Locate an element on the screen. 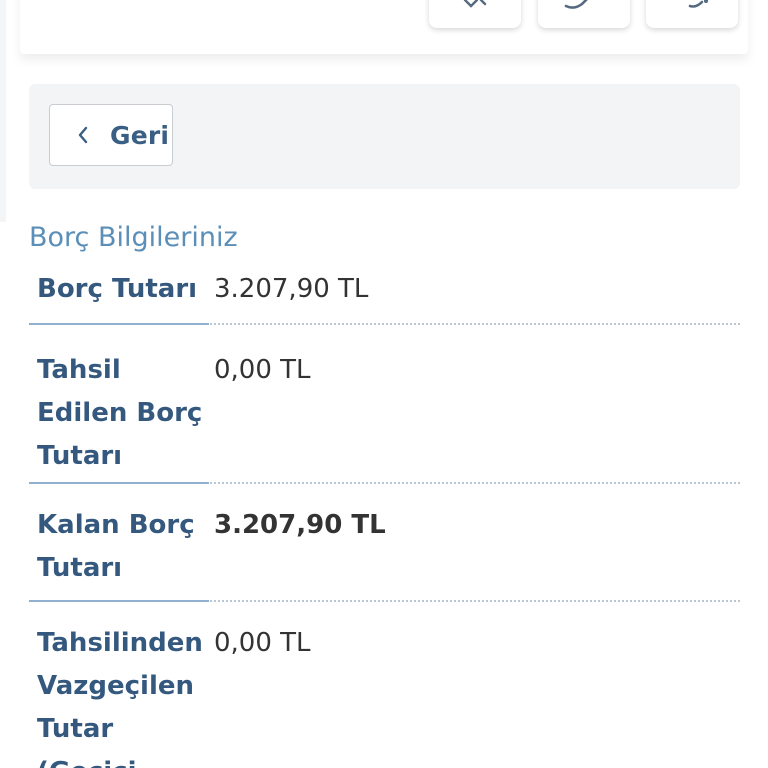 The image size is (768, 768). header-action-chat-button is located at coordinates (584, 14).